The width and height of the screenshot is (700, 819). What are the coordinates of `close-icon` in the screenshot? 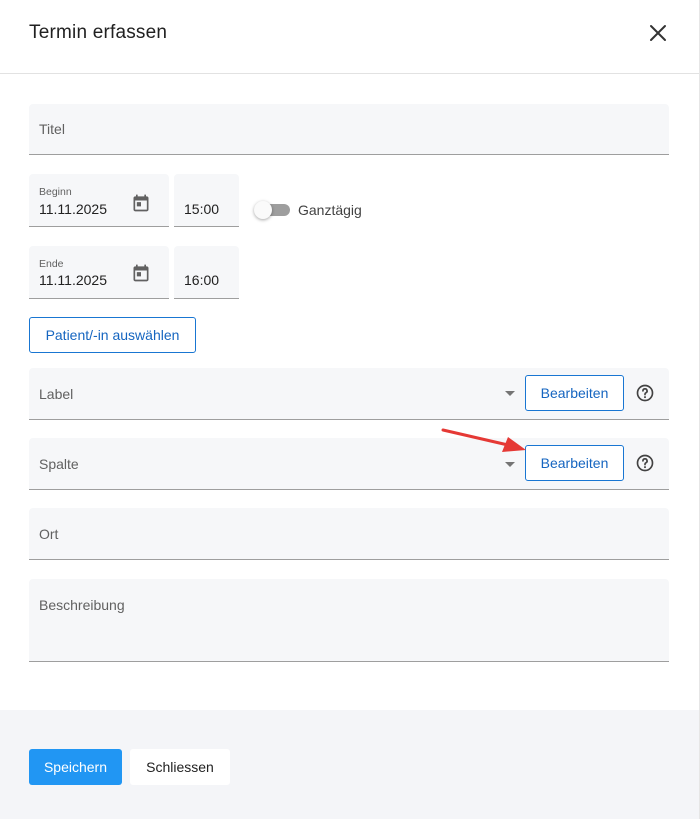 It's located at (658, 33).